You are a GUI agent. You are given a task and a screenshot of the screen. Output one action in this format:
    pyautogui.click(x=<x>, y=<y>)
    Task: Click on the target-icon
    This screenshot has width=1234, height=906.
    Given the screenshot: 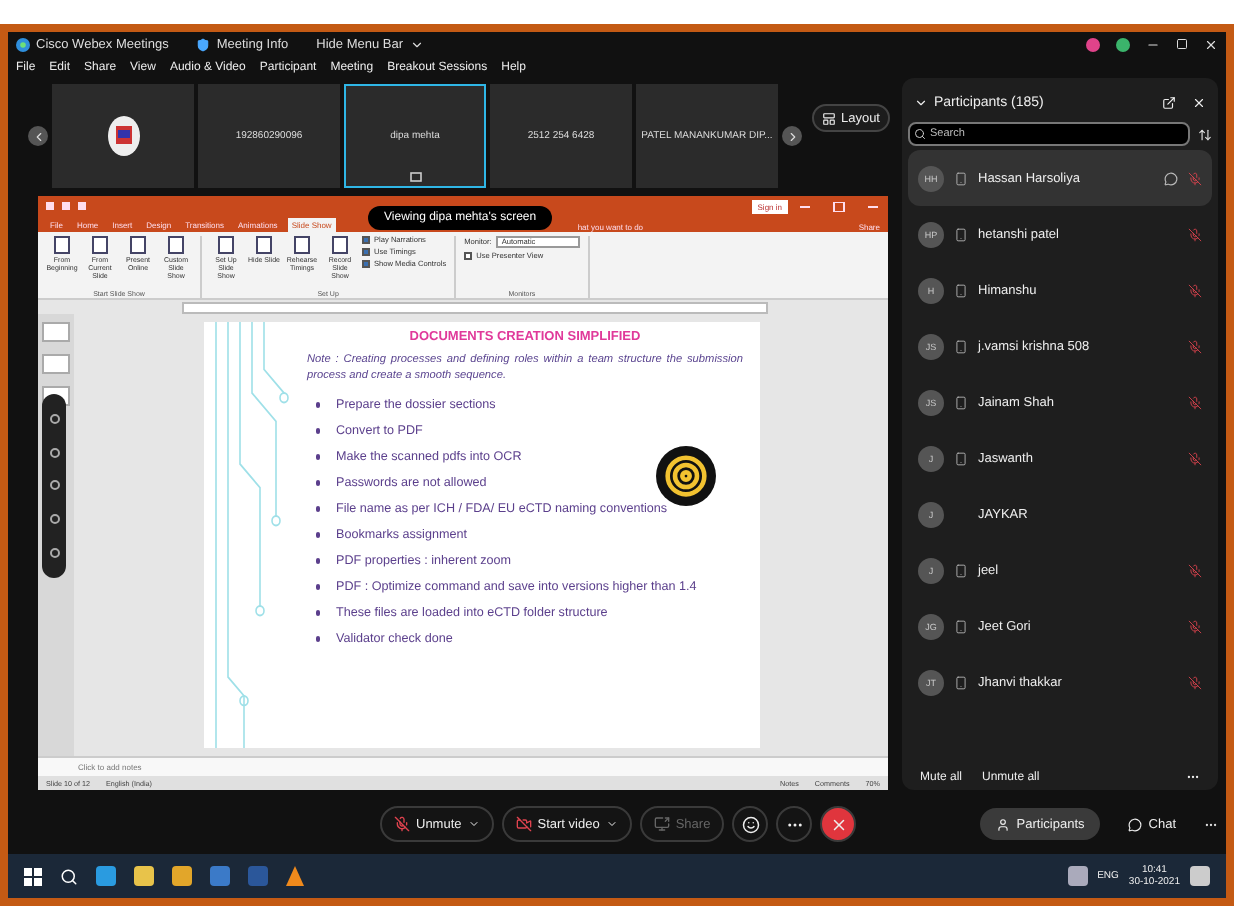 What is the action you would take?
    pyautogui.click(x=685, y=476)
    